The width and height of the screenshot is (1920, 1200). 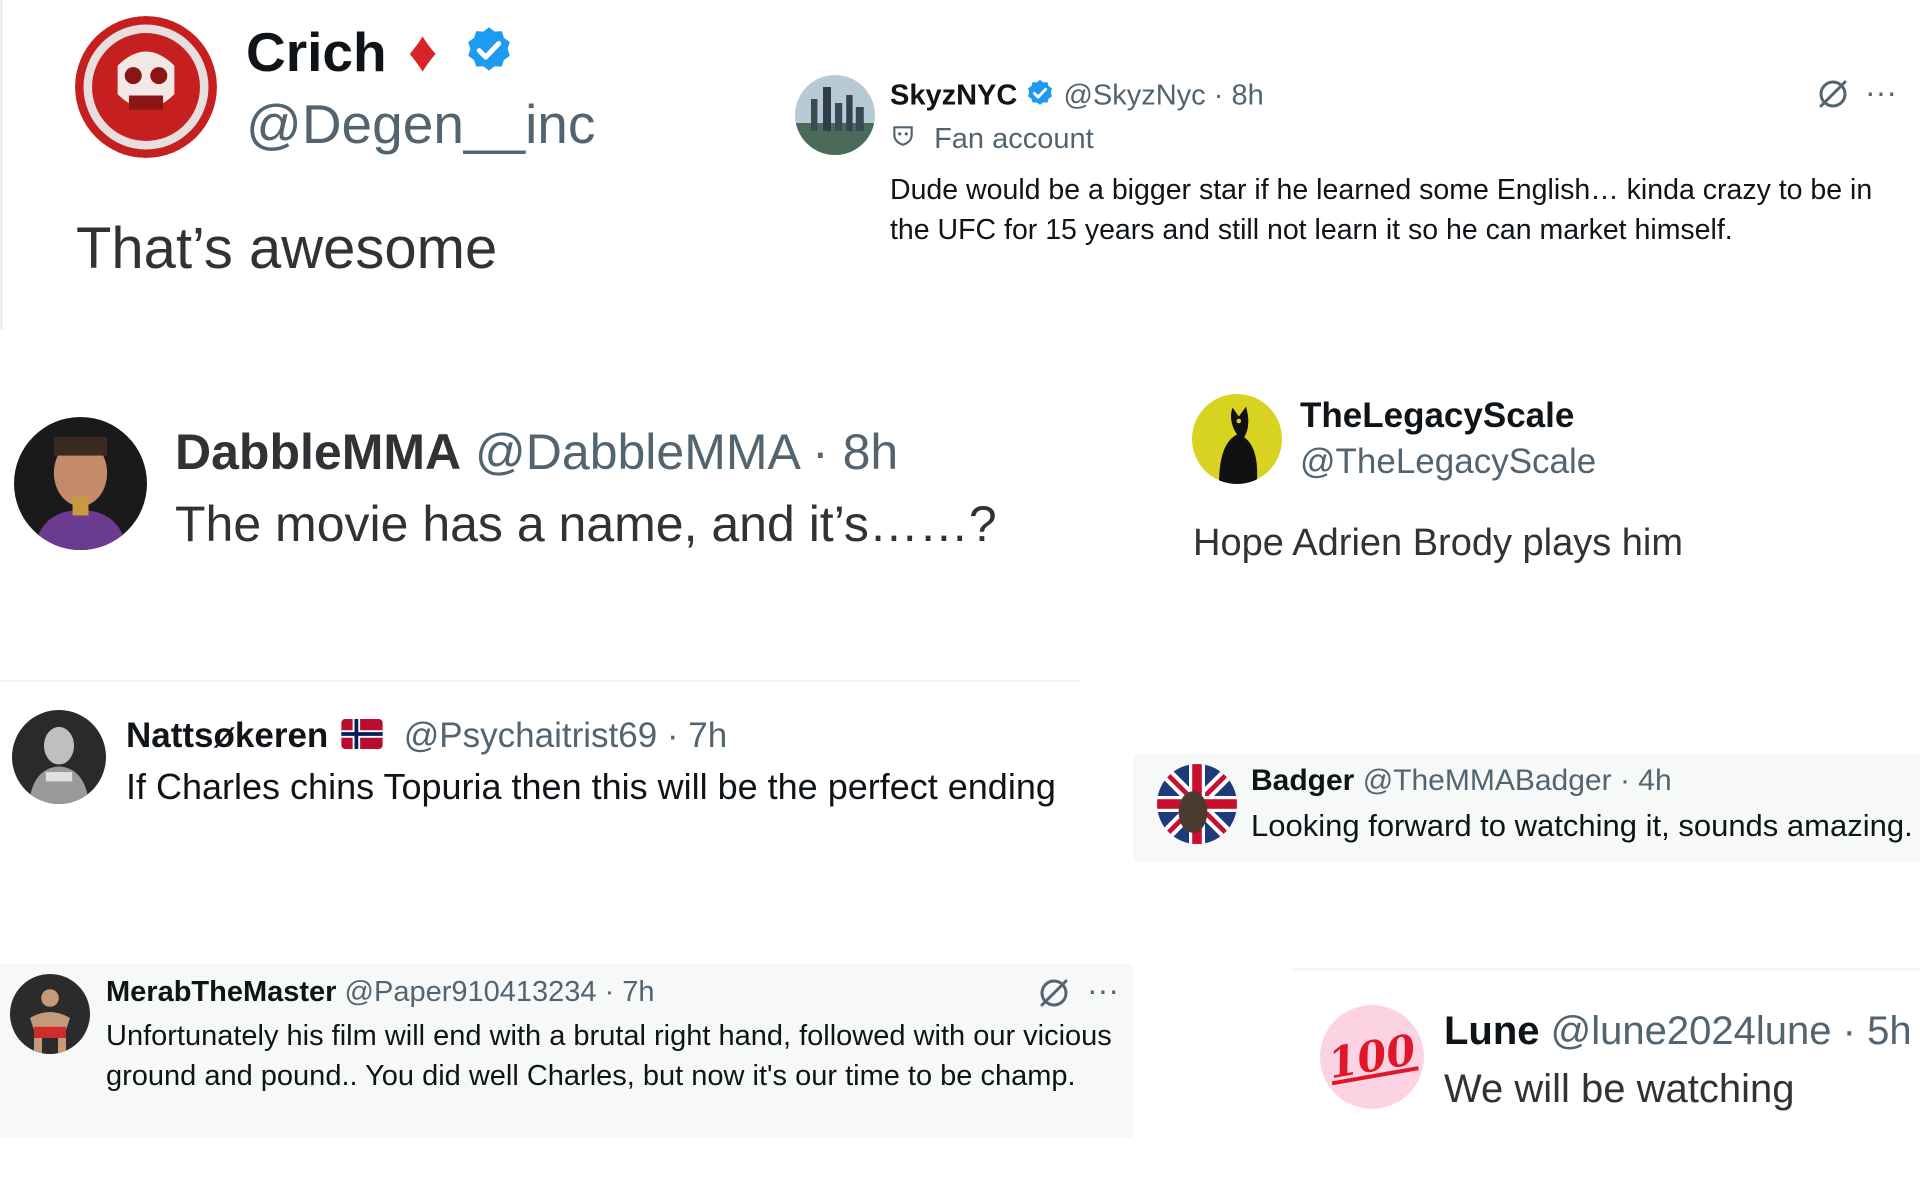 I want to click on display-name: SkyzNYC, so click(x=953, y=96).